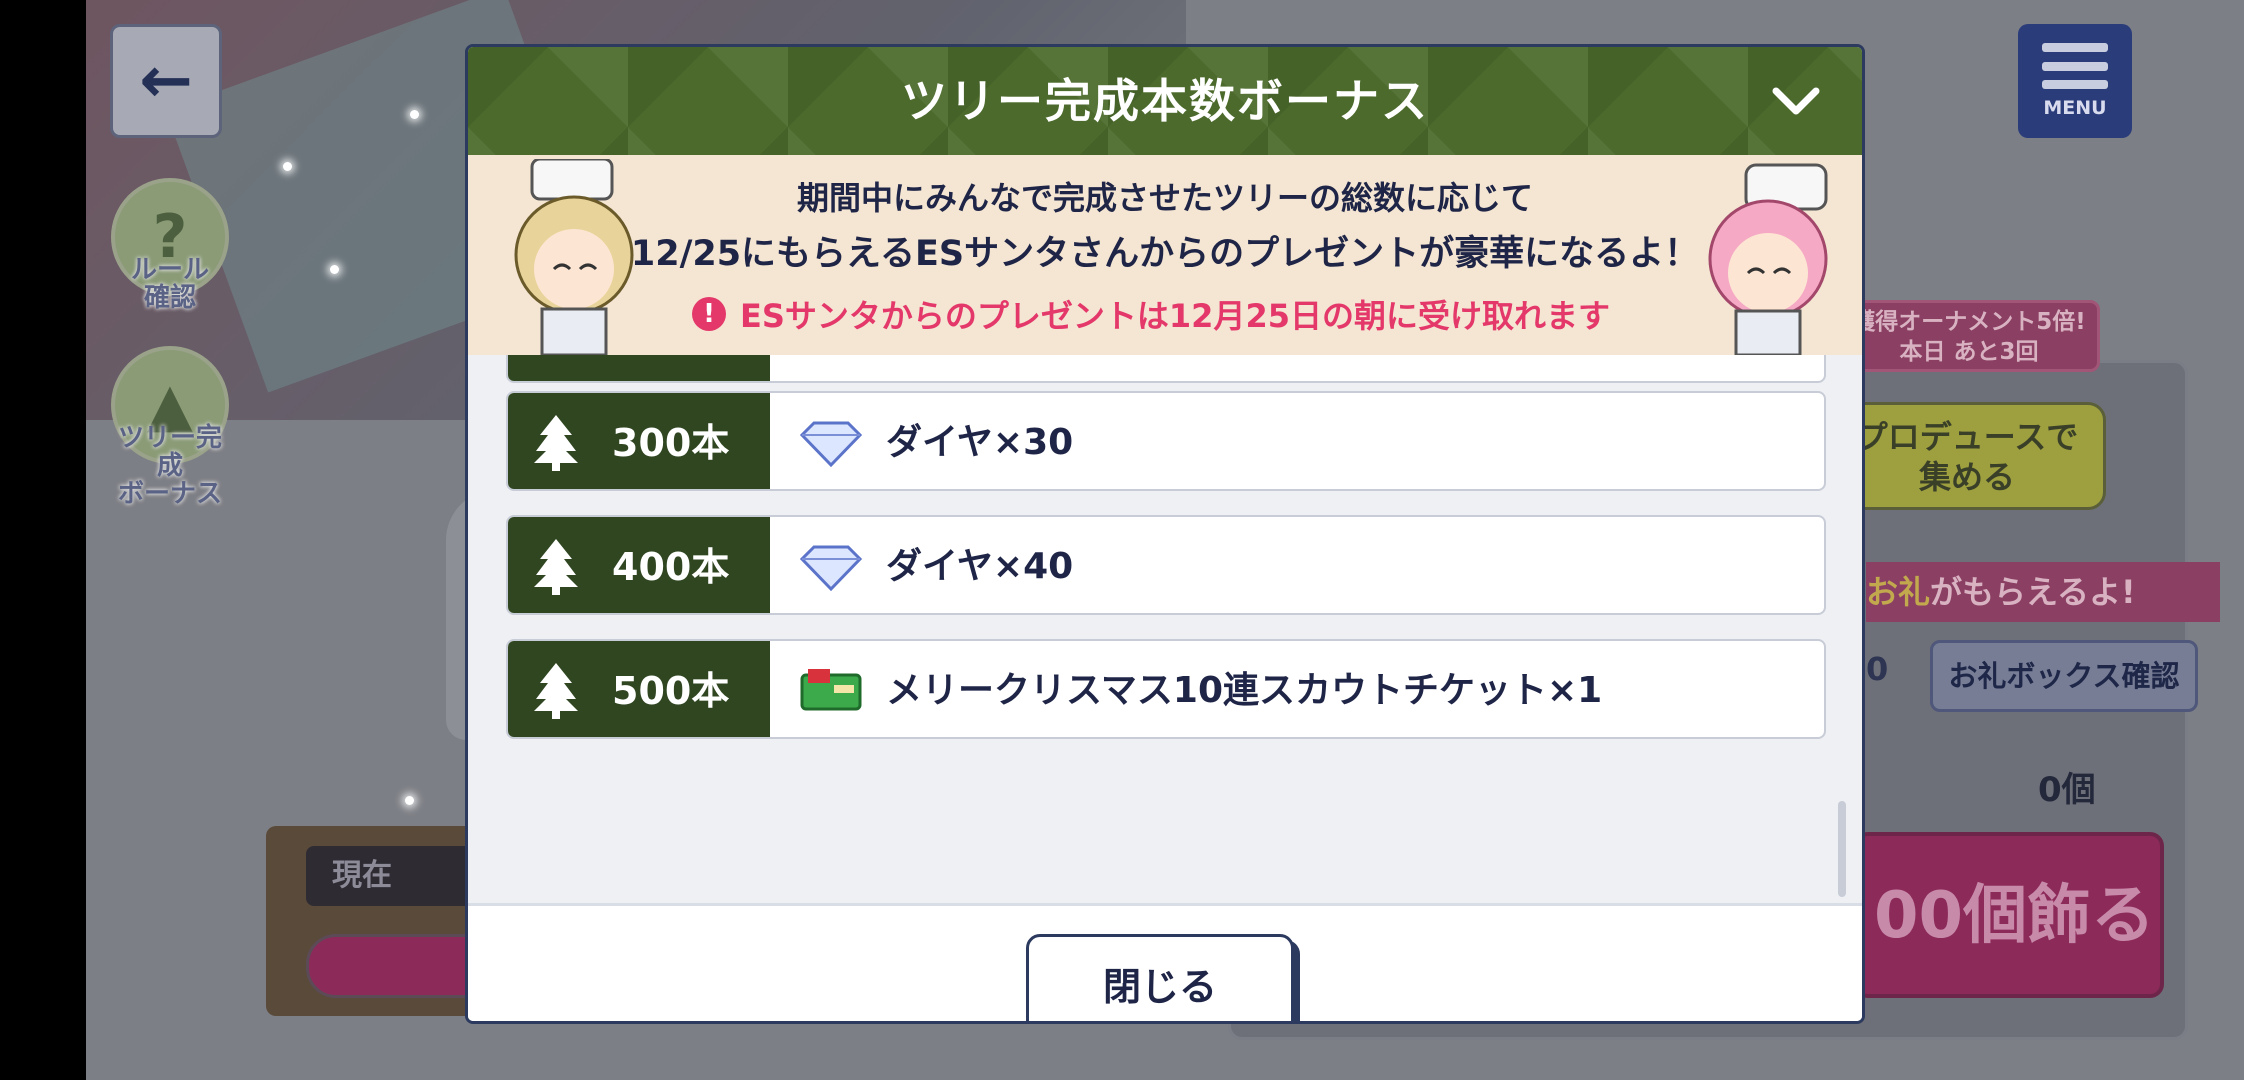 Image resolution: width=2244 pixels, height=1080 pixels. Describe the element at coordinates (1969, 322) in the screenshot. I see `ornament-badge-line1: 獲得オーナメント5倍!` at that location.